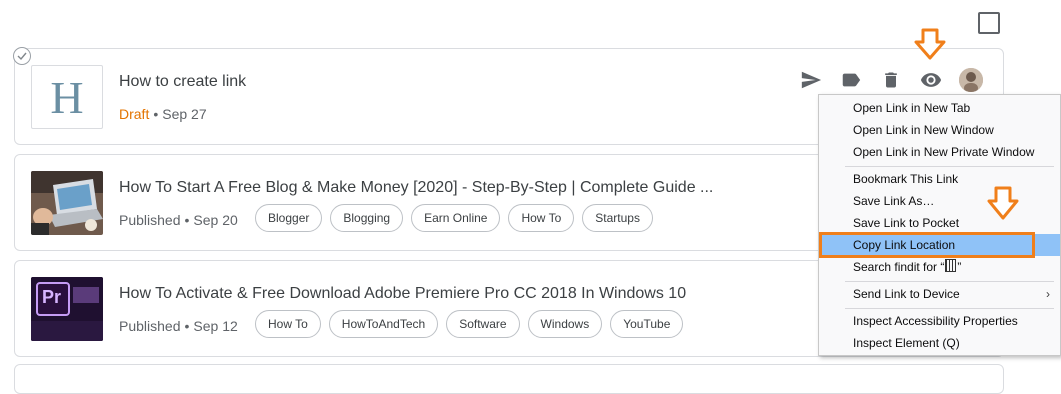  I want to click on tag-chip: HowToAndTech, so click(383, 324).